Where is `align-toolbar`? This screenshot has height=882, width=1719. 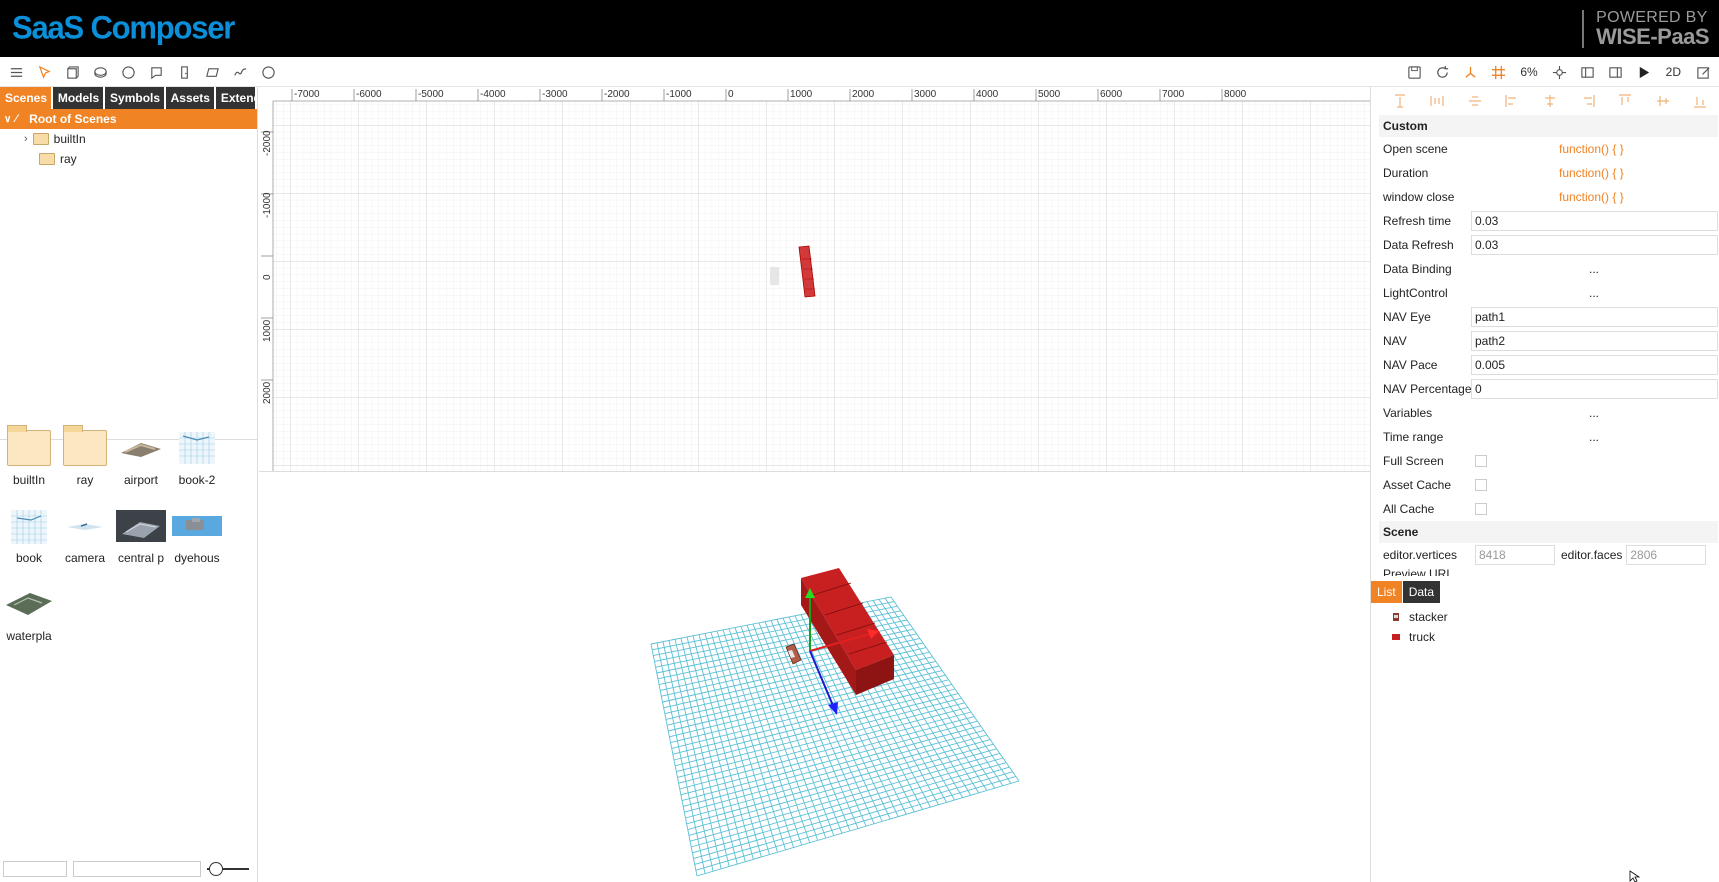 align-toolbar is located at coordinates (1545, 101).